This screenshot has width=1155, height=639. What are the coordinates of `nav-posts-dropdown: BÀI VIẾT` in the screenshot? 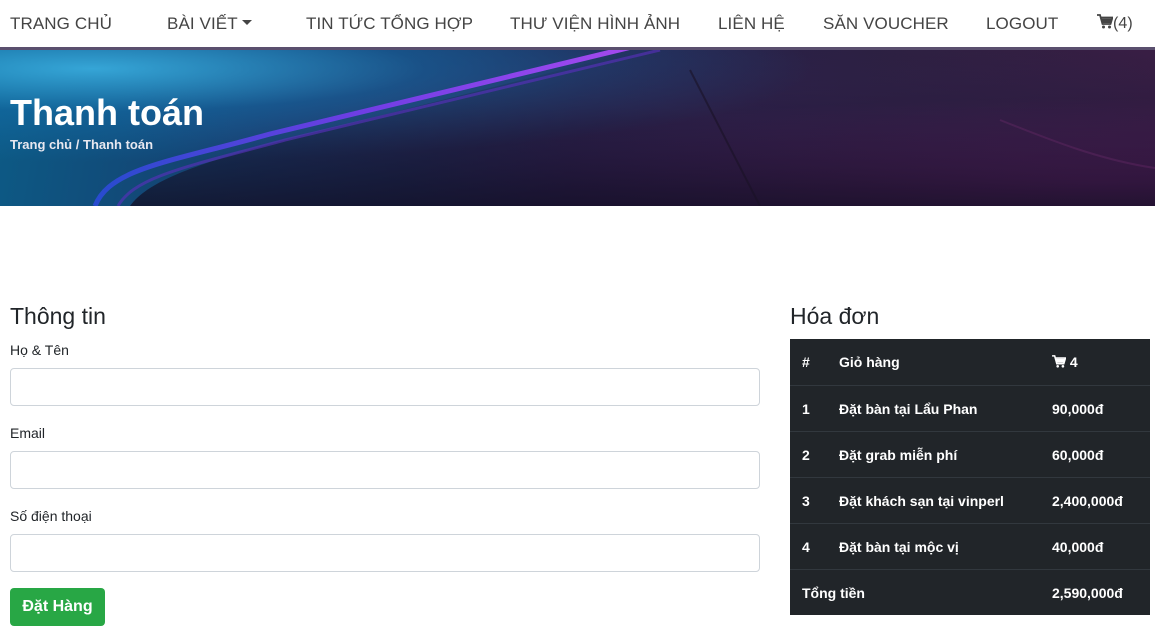 It's located at (209, 24).